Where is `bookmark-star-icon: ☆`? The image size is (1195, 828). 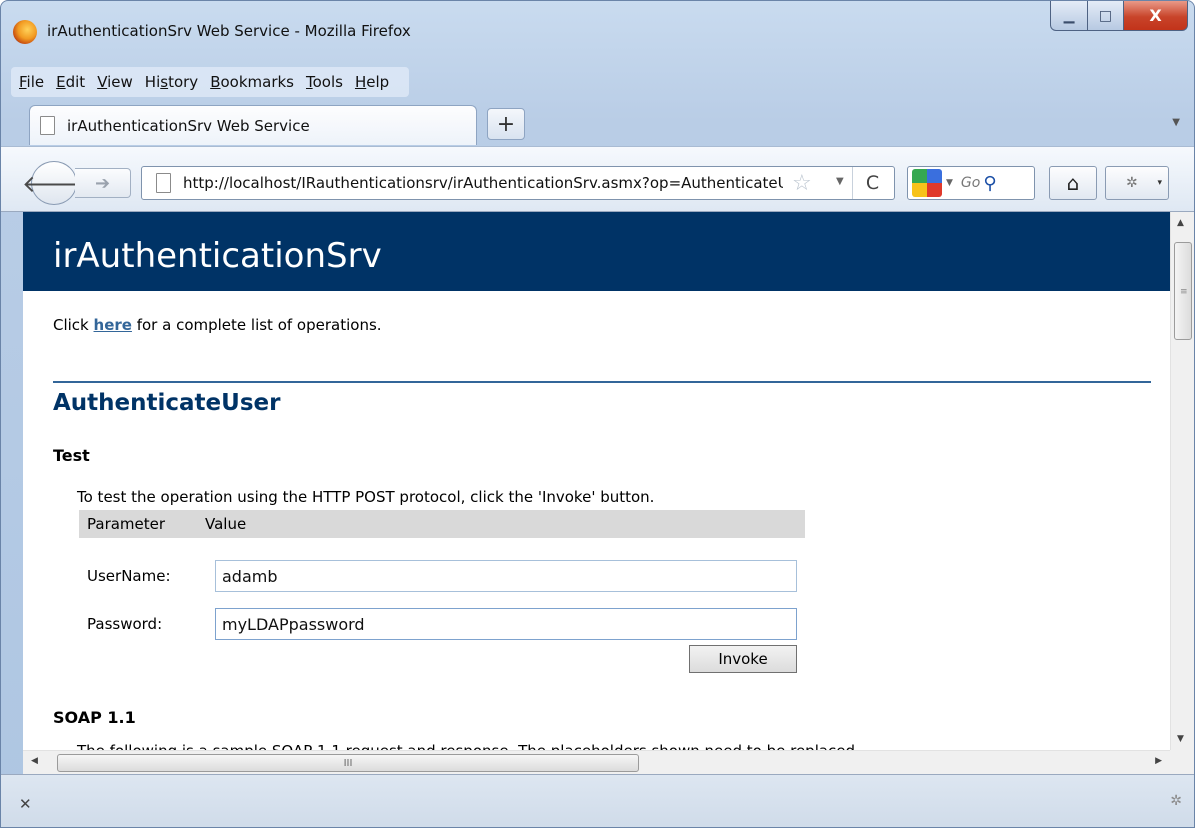 bookmark-star-icon: ☆ is located at coordinates (802, 183).